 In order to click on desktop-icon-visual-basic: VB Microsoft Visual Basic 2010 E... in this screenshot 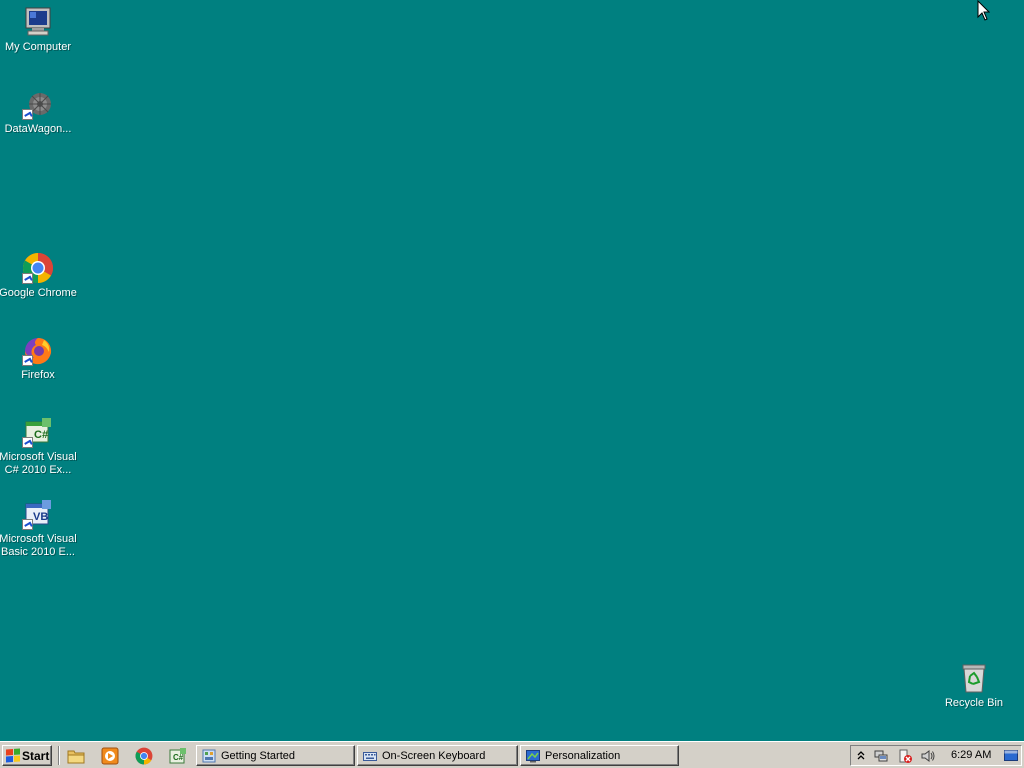, I will do `click(39, 528)`.